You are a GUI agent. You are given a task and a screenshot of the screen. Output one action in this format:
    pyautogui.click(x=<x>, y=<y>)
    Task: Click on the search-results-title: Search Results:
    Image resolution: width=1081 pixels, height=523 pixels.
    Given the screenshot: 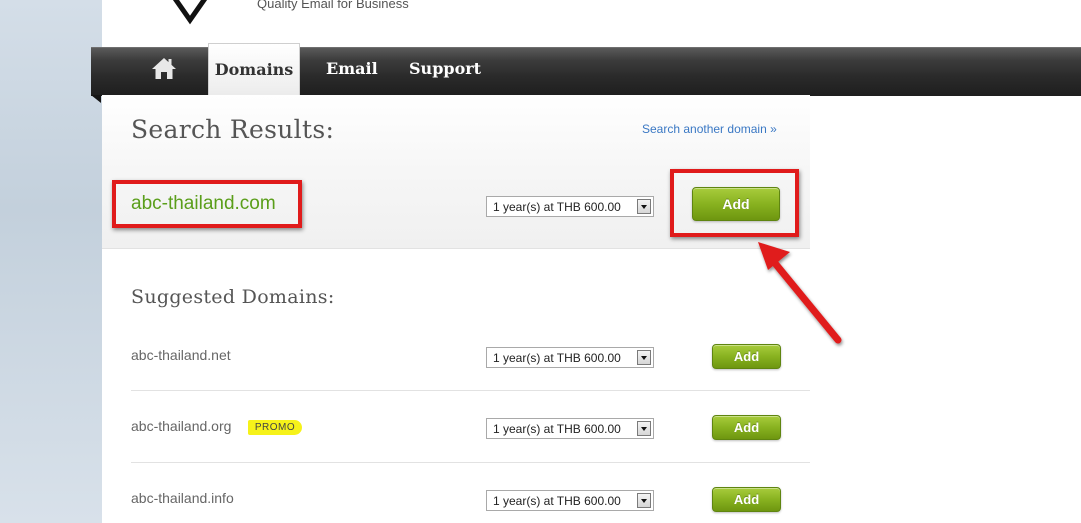 What is the action you would take?
    pyautogui.click(x=233, y=129)
    